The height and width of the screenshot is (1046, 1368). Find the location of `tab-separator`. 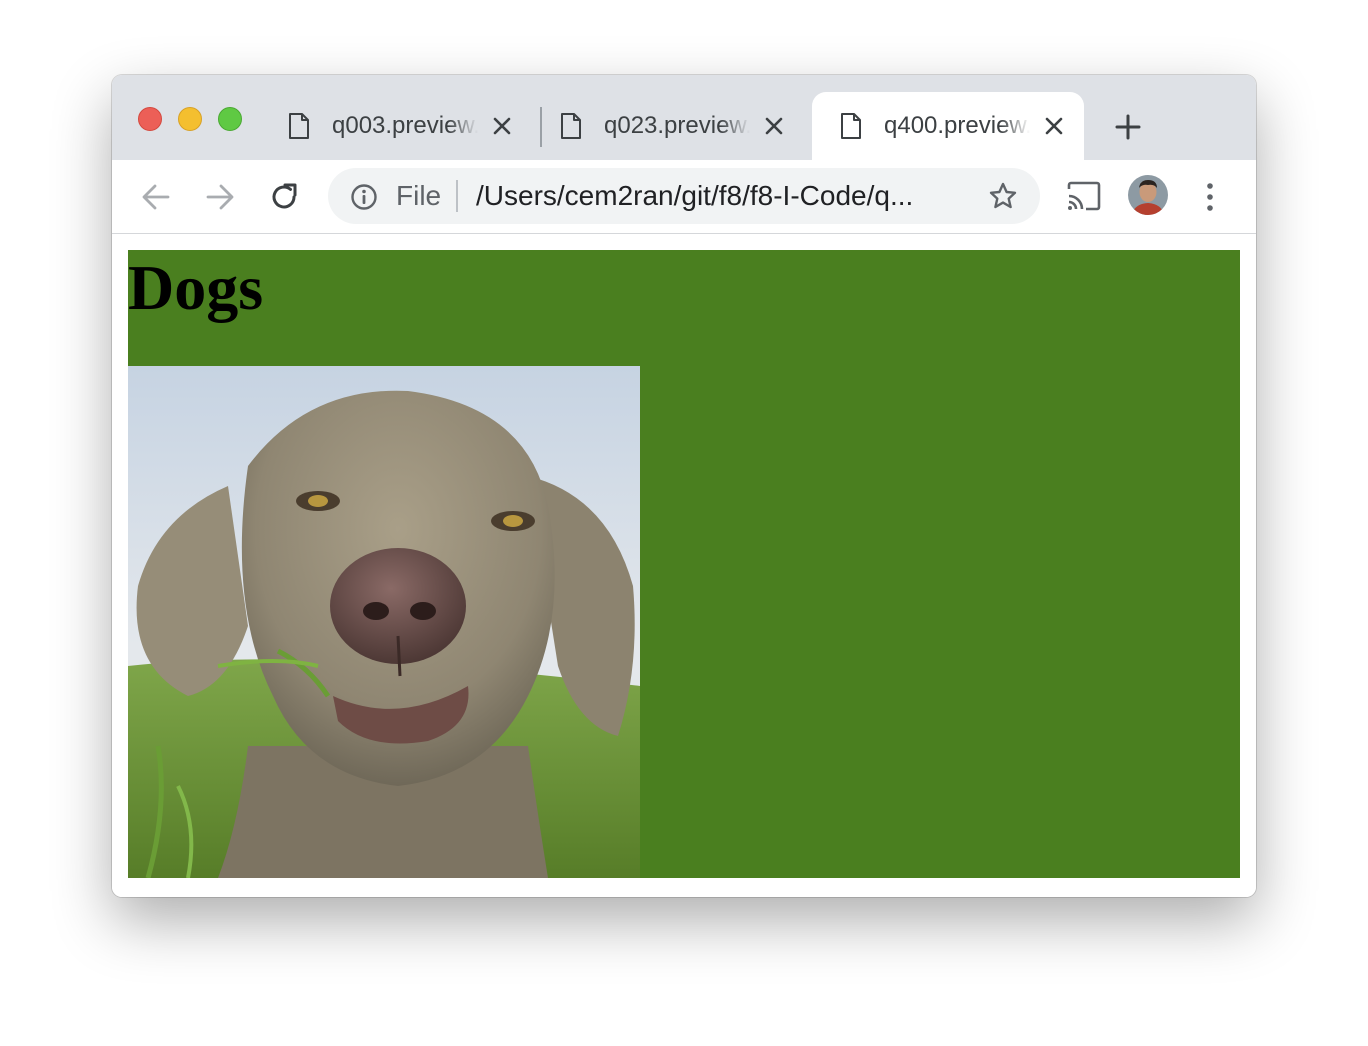

tab-separator is located at coordinates (541, 127).